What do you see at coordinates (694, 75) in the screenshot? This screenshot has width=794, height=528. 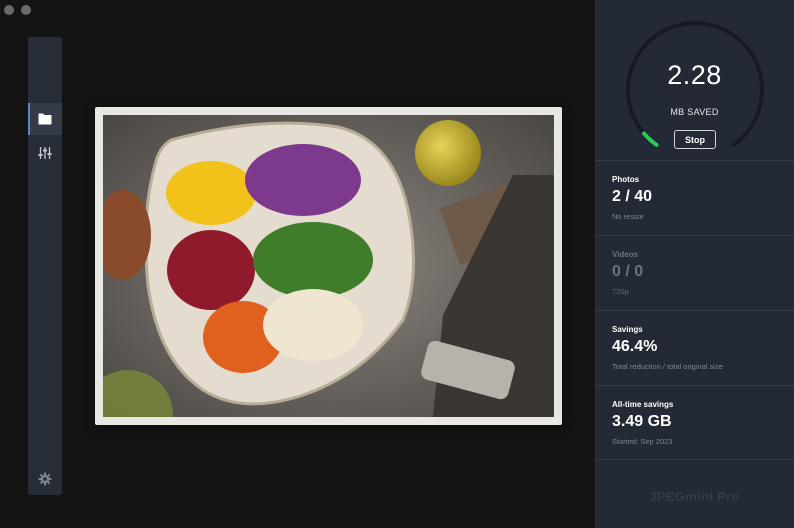 I see `mb-saved-value: 2.28` at bounding box center [694, 75].